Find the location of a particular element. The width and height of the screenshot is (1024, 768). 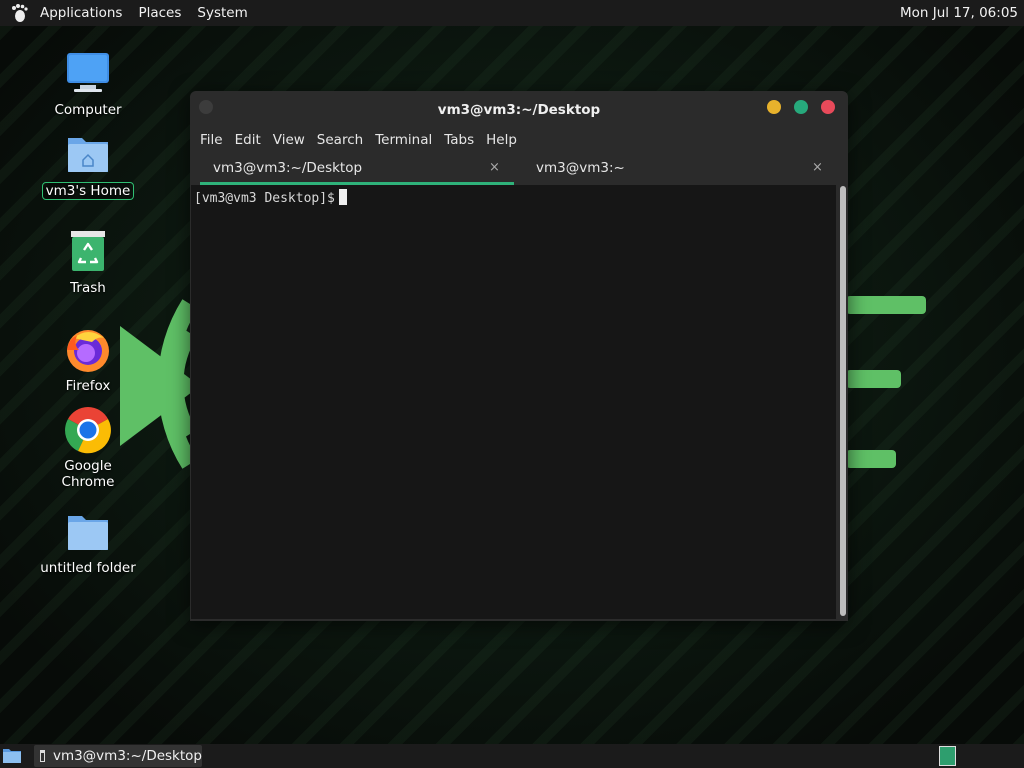

menu-system: System is located at coordinates (222, 13).